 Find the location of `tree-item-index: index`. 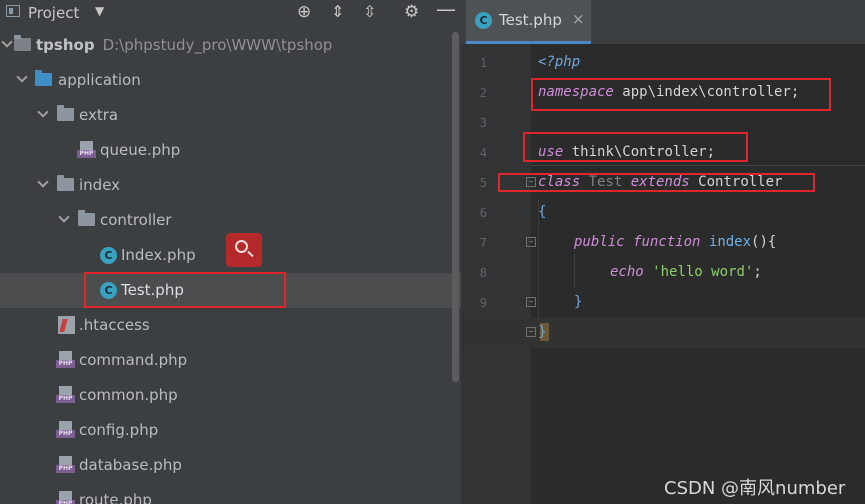

tree-item-index: index is located at coordinates (230, 185).